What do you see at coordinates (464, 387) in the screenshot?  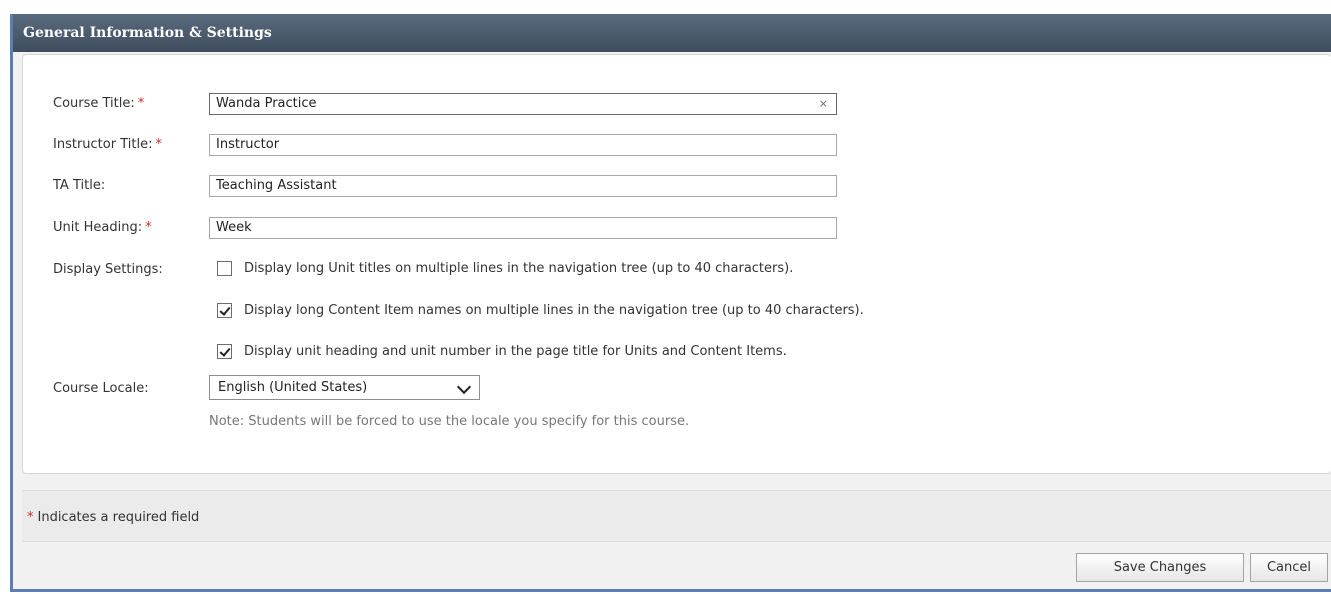 I see `chevron-down-icon` at bounding box center [464, 387].